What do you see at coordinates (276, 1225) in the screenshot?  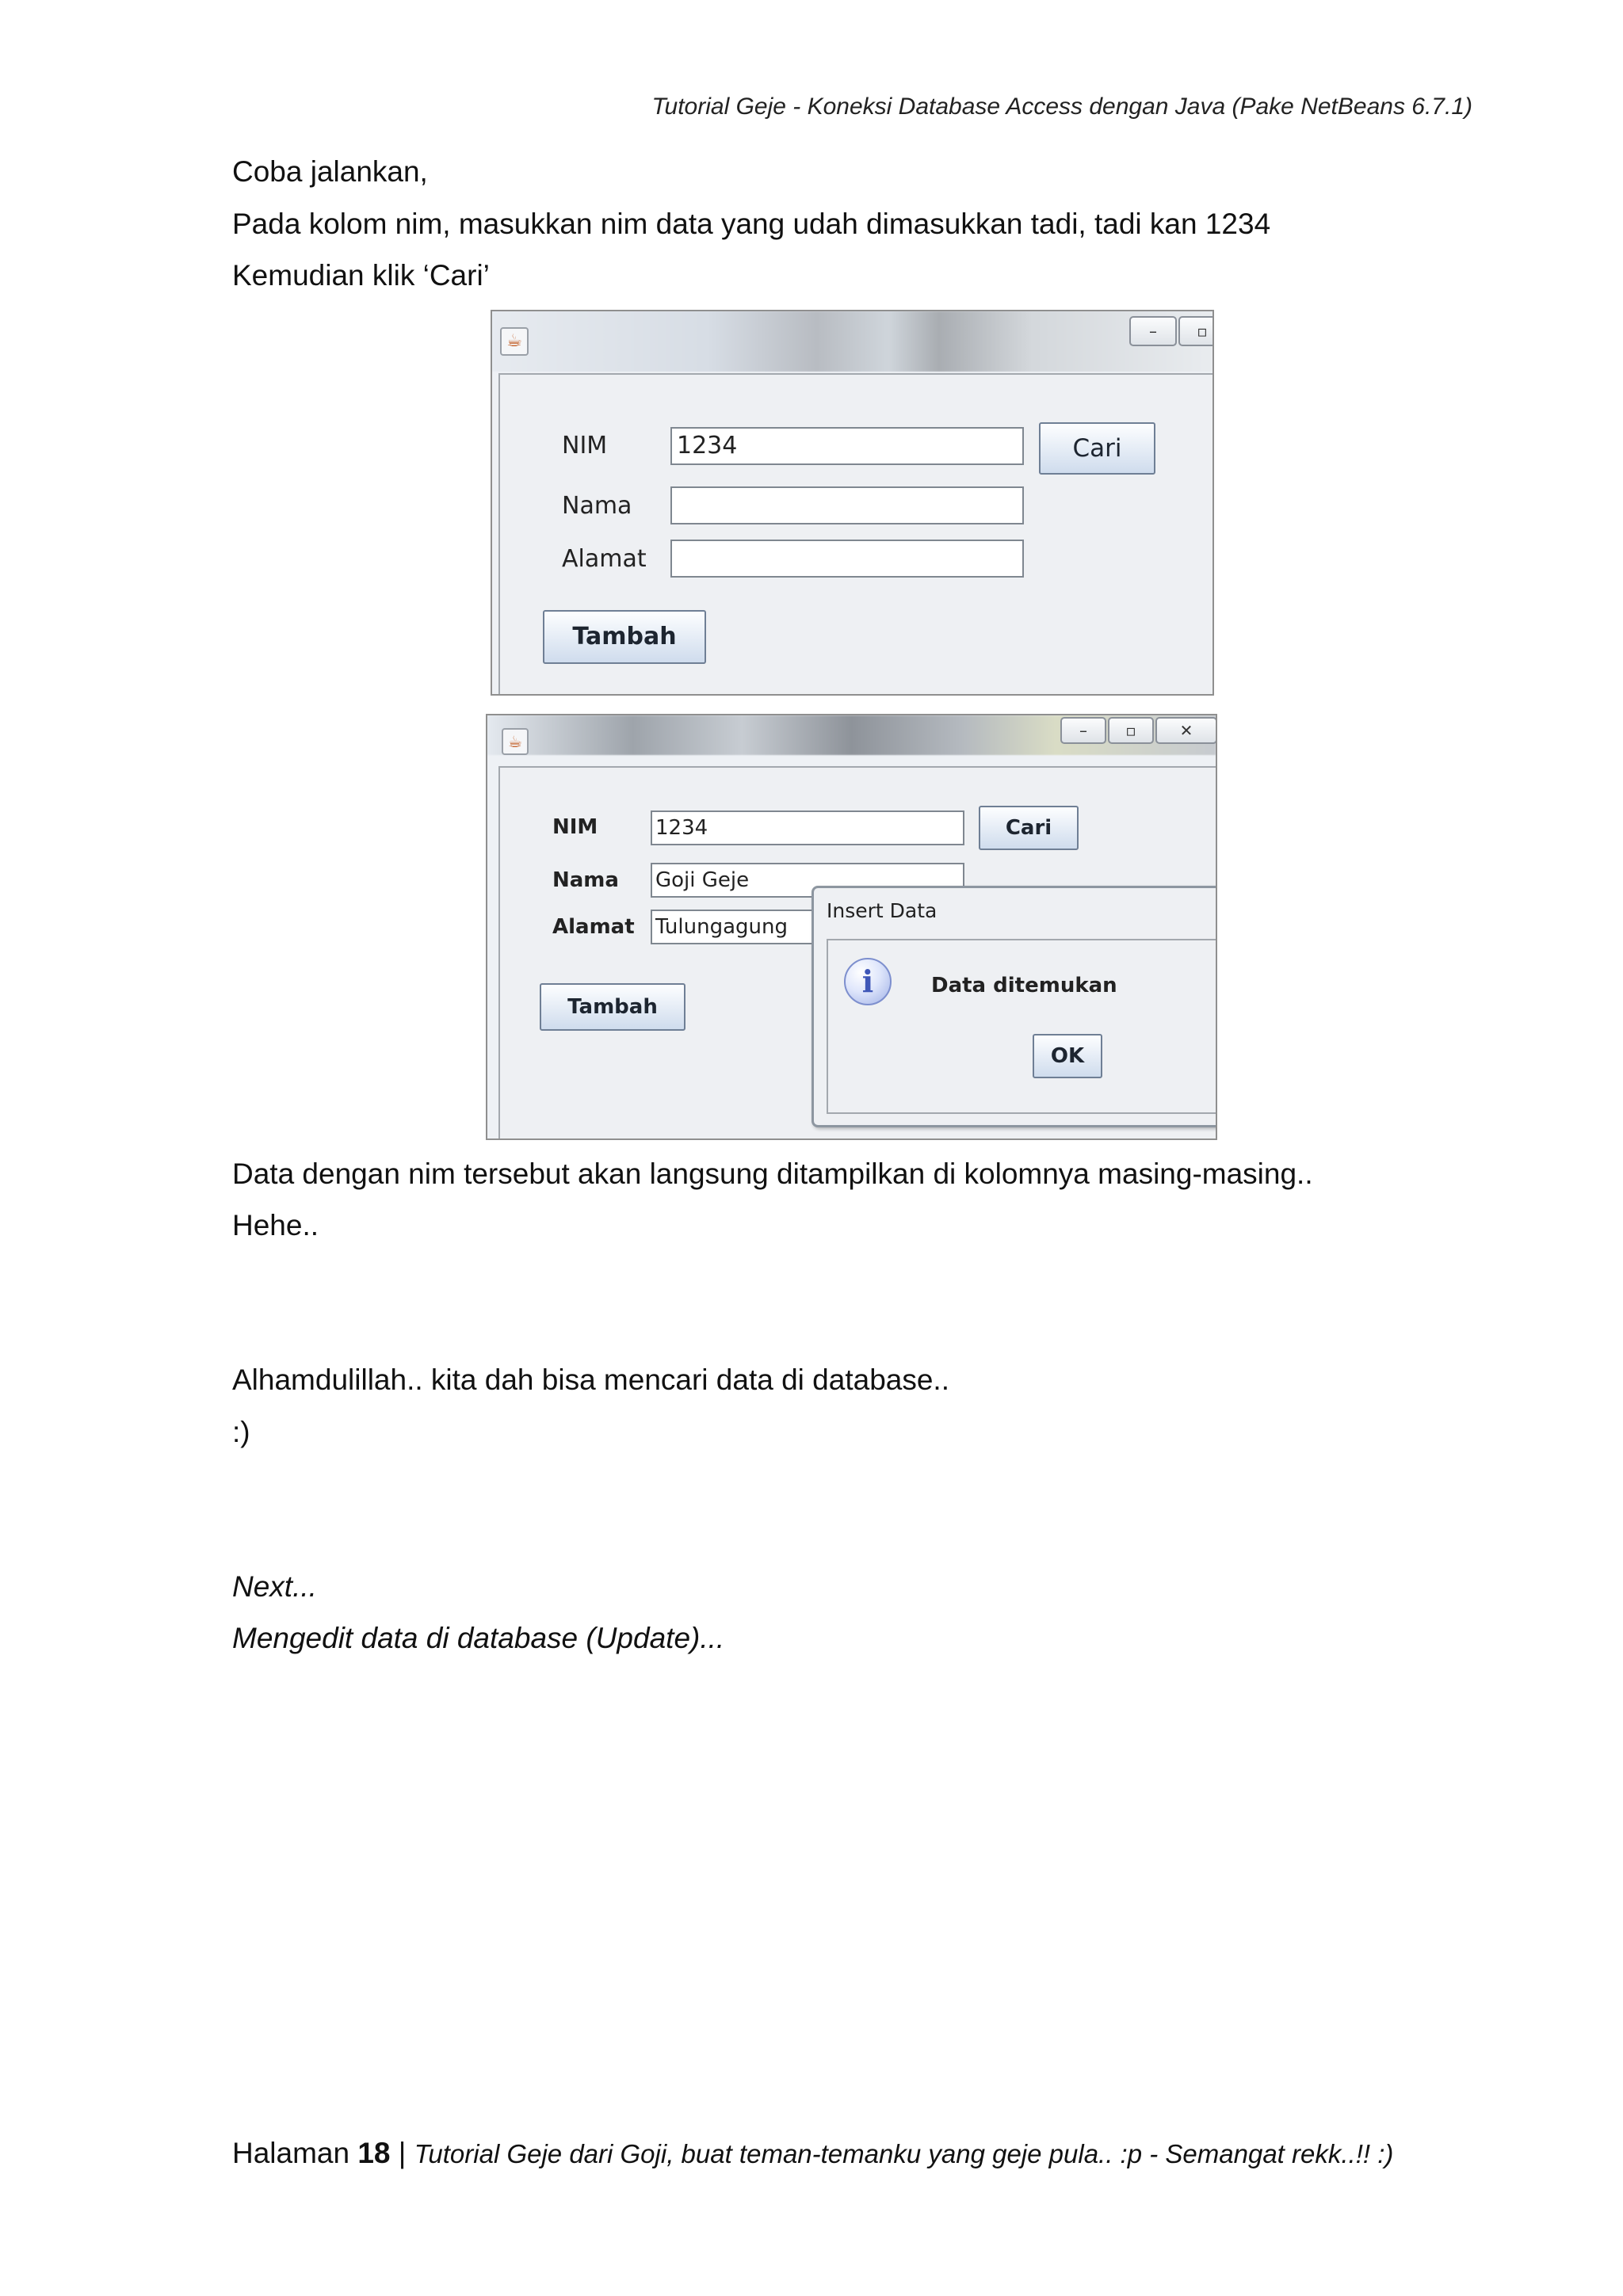 I see `after-line-2: Hehe..` at bounding box center [276, 1225].